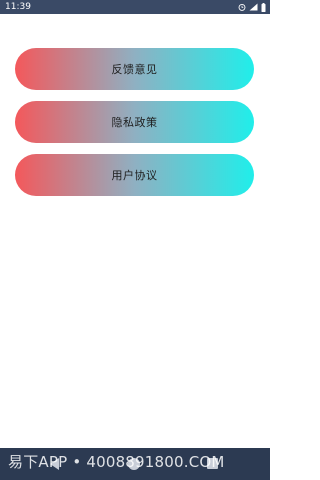  I want to click on home-icon, so click(134, 464).